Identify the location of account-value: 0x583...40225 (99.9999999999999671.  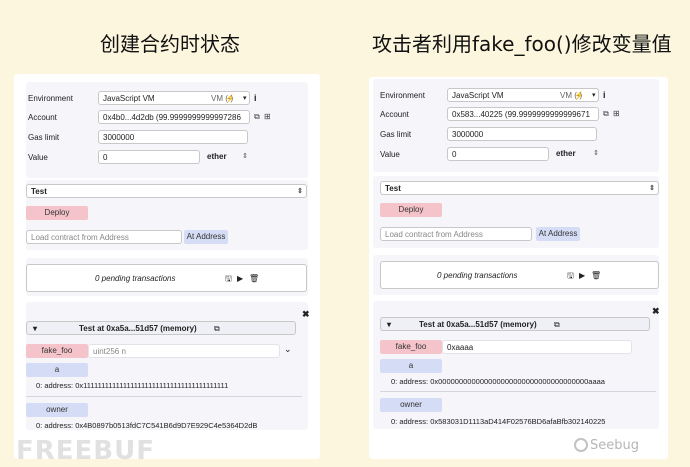
(521, 114).